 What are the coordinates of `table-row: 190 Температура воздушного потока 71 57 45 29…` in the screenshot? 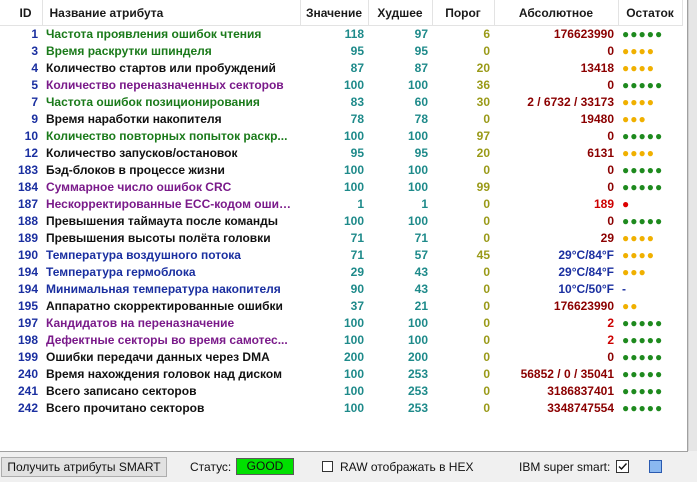 It's located at (341, 255).